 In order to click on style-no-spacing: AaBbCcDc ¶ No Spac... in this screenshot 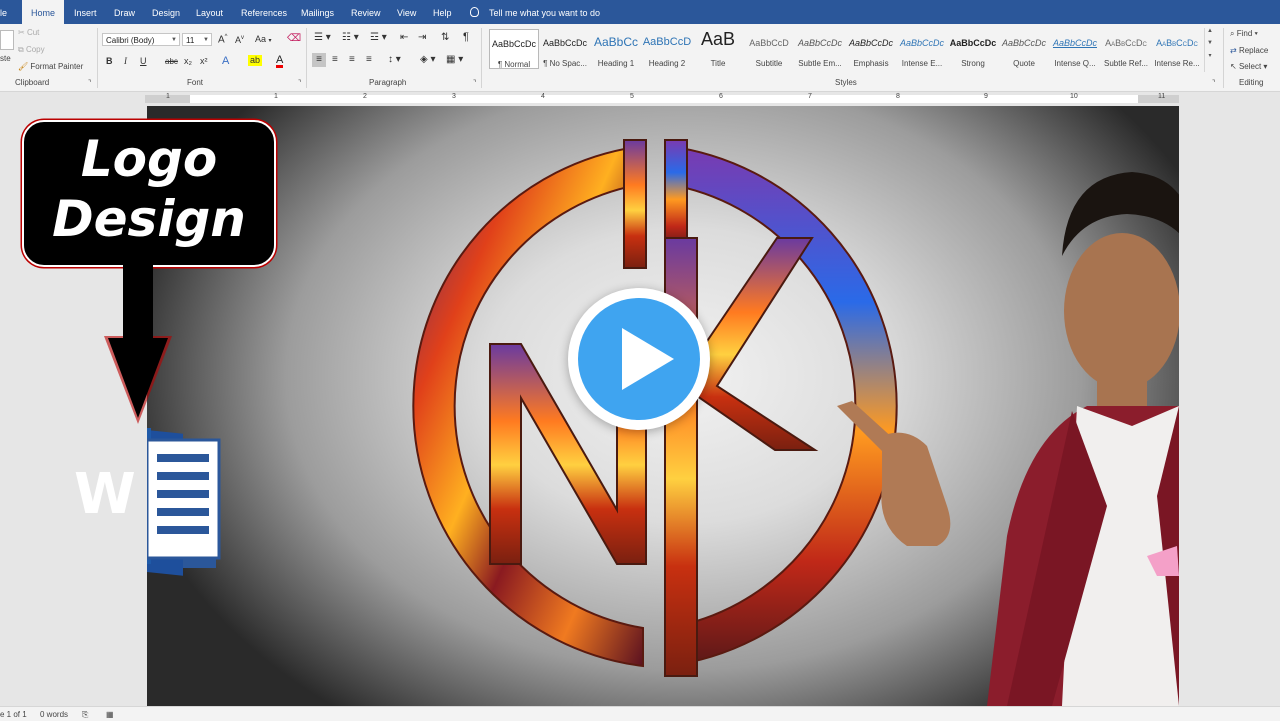, I will do `click(565, 49)`.